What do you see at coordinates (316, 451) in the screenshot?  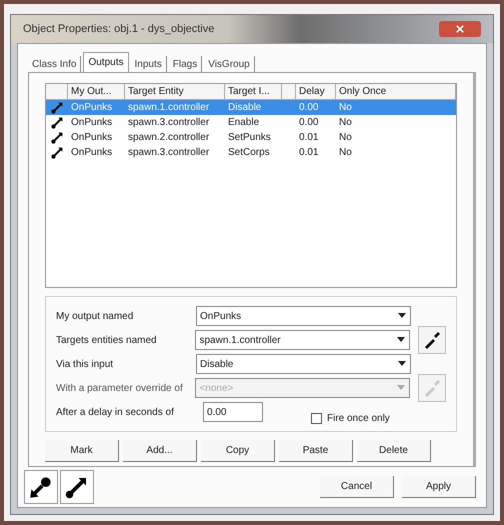 I see `action-button: Paste` at bounding box center [316, 451].